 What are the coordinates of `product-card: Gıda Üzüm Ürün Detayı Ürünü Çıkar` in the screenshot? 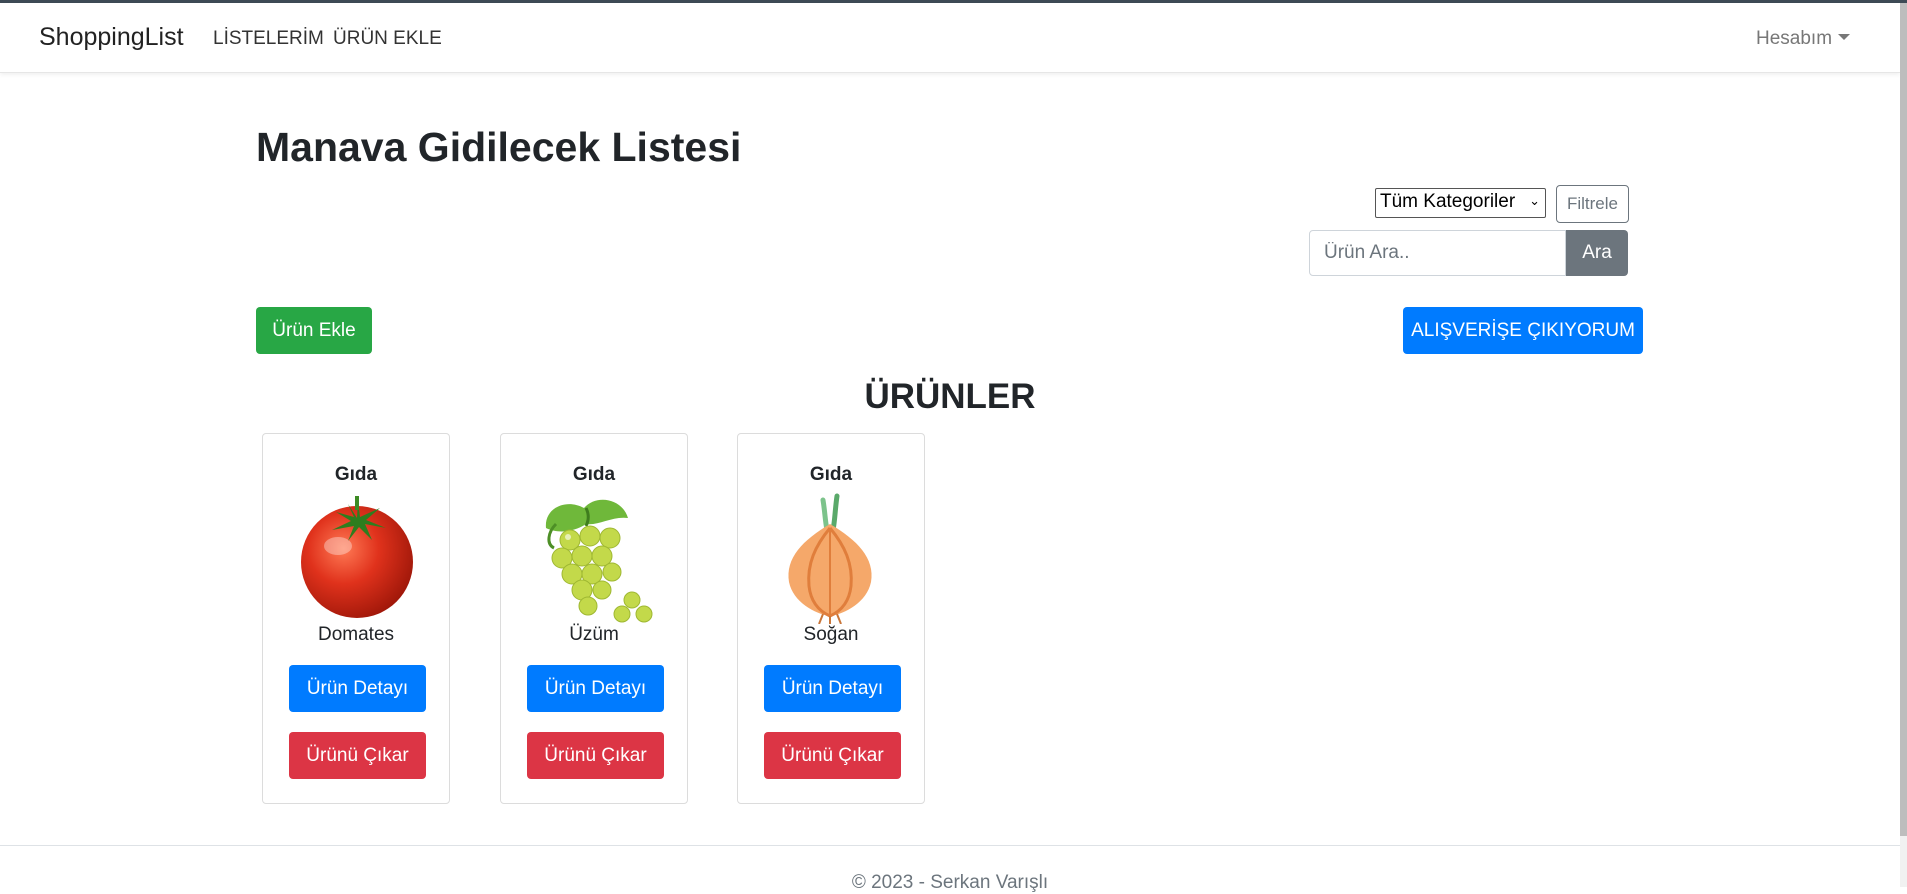 It's located at (594, 618).